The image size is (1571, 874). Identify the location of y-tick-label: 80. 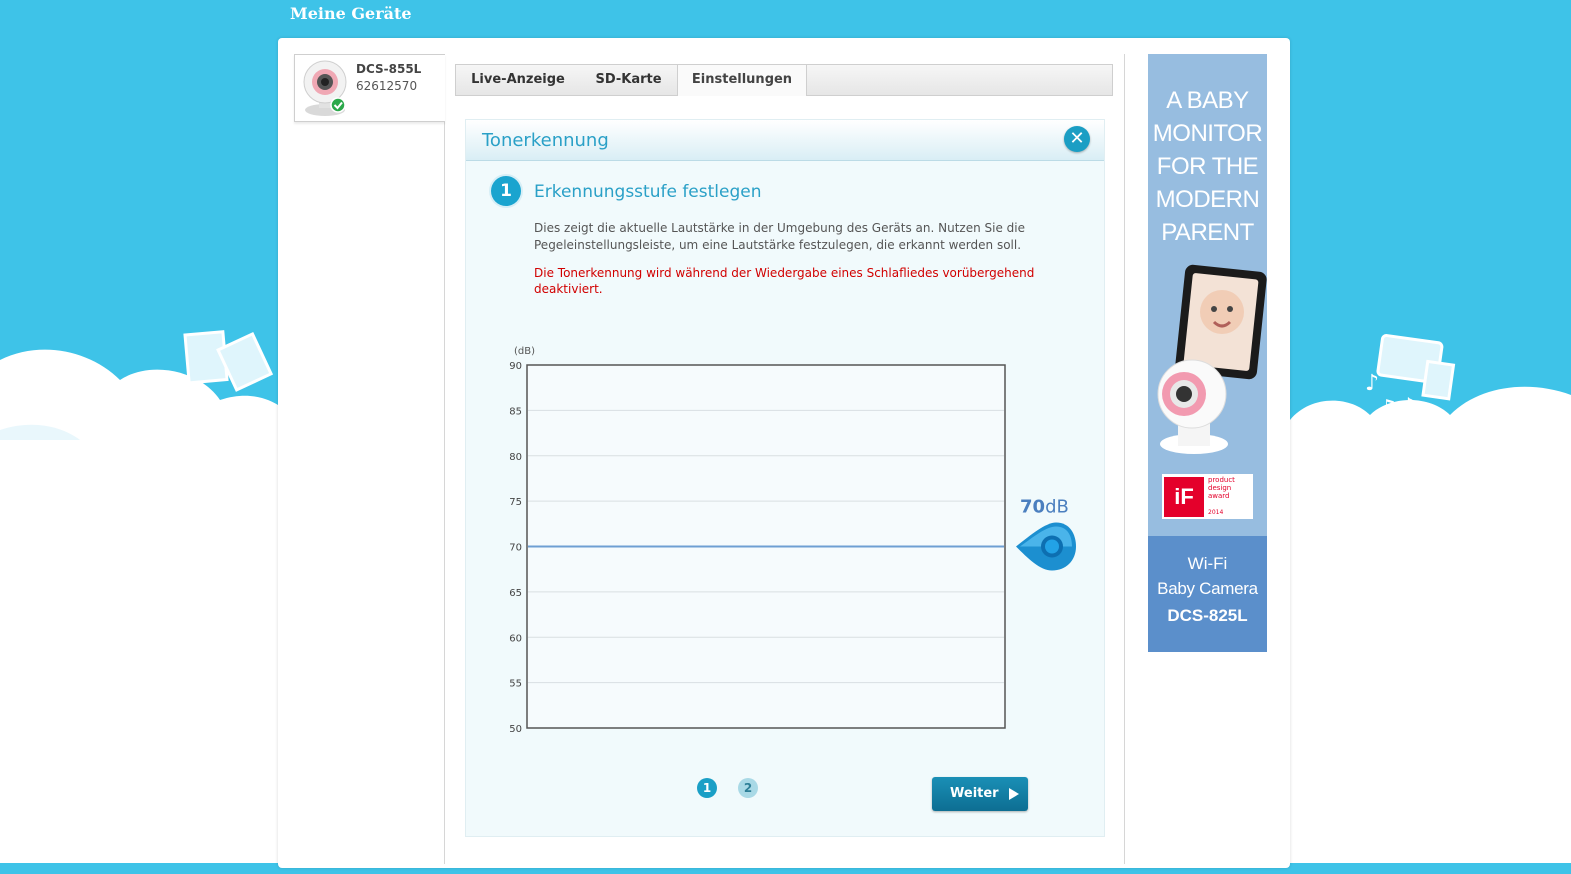
(515, 457).